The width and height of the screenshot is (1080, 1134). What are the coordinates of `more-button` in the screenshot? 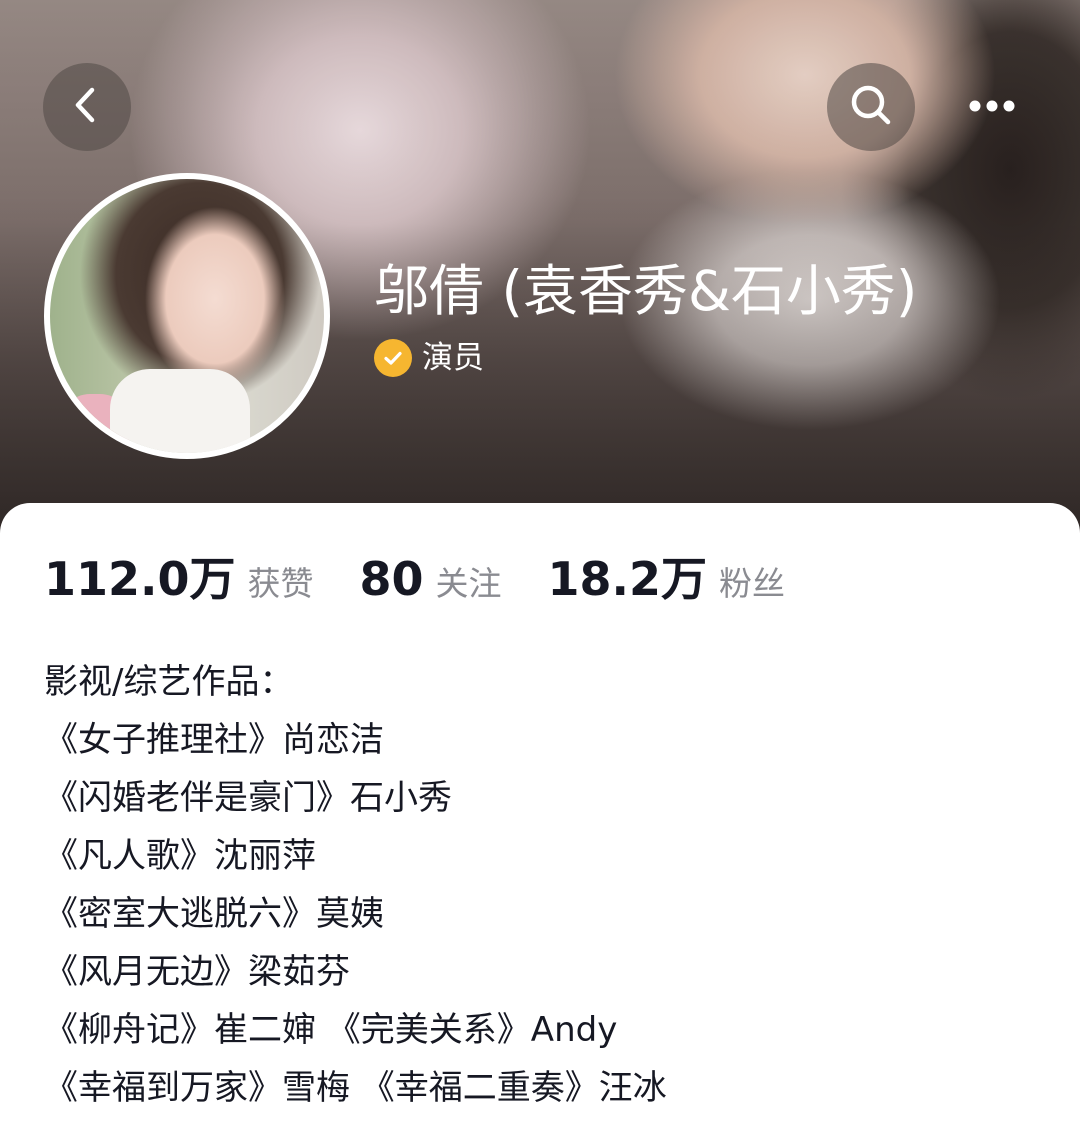 It's located at (992, 107).